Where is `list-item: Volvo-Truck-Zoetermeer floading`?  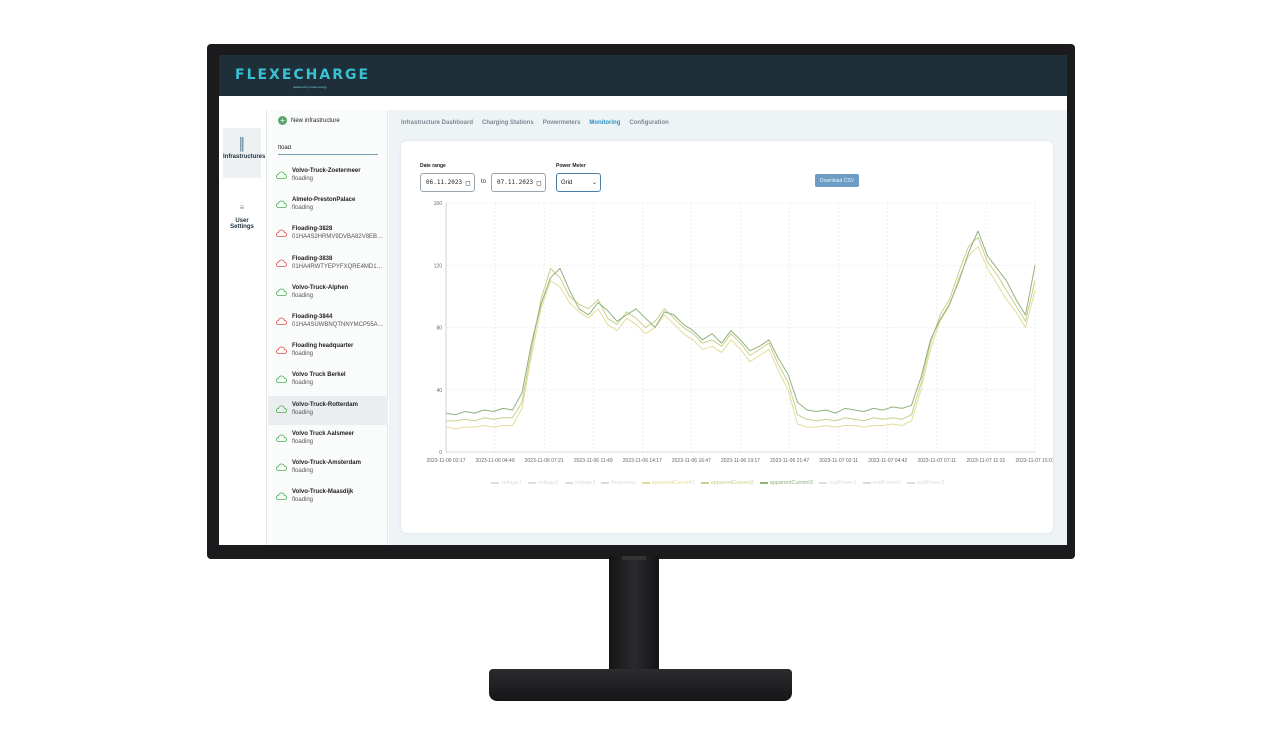
list-item: Volvo-Truck-Zoetermeer floading is located at coordinates (328, 176).